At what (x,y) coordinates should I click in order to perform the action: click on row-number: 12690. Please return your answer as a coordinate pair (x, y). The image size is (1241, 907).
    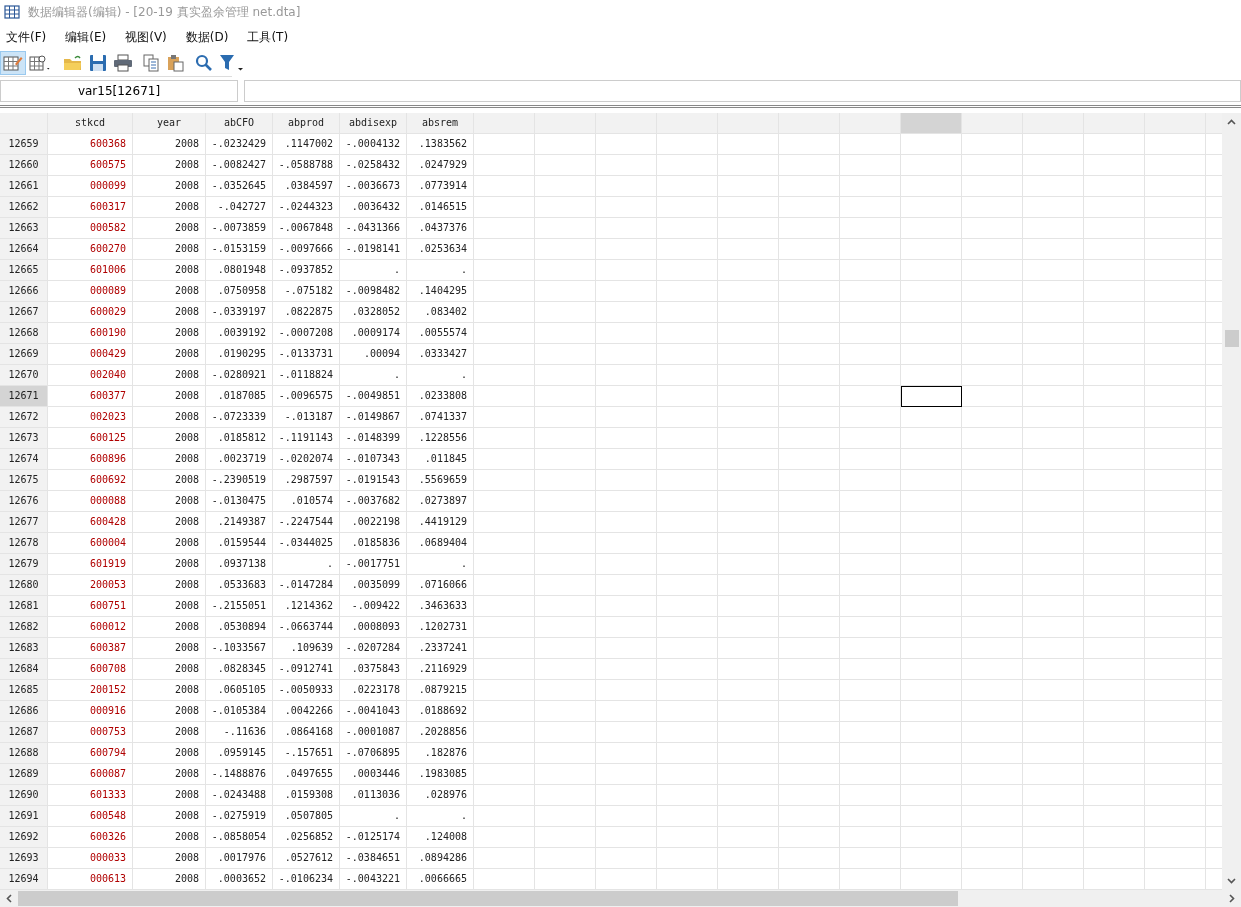
    Looking at the image, I should click on (24, 795).